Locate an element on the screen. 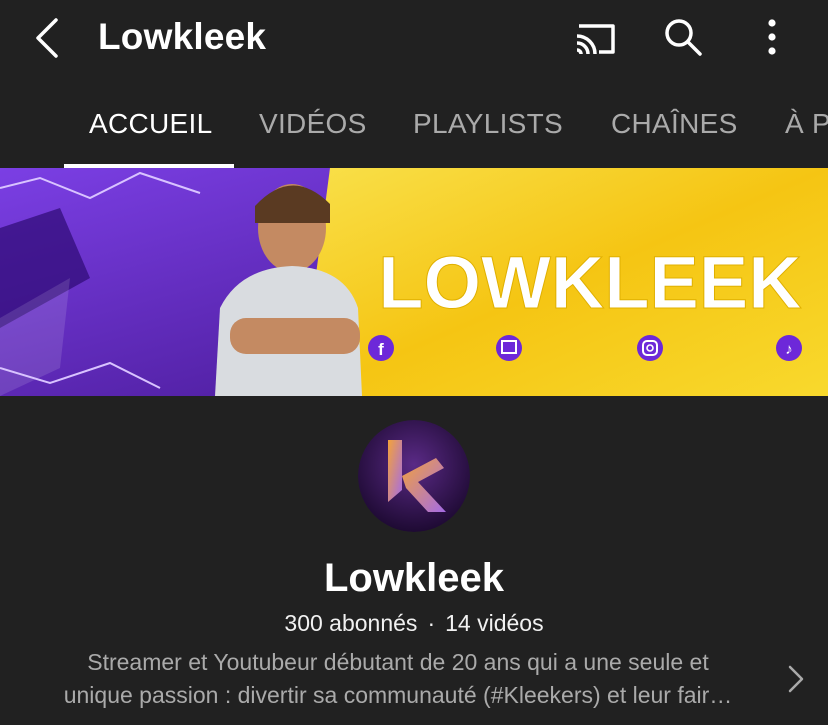 Image resolution: width=828 pixels, height=725 pixels. twitch-icon is located at coordinates (509, 348).